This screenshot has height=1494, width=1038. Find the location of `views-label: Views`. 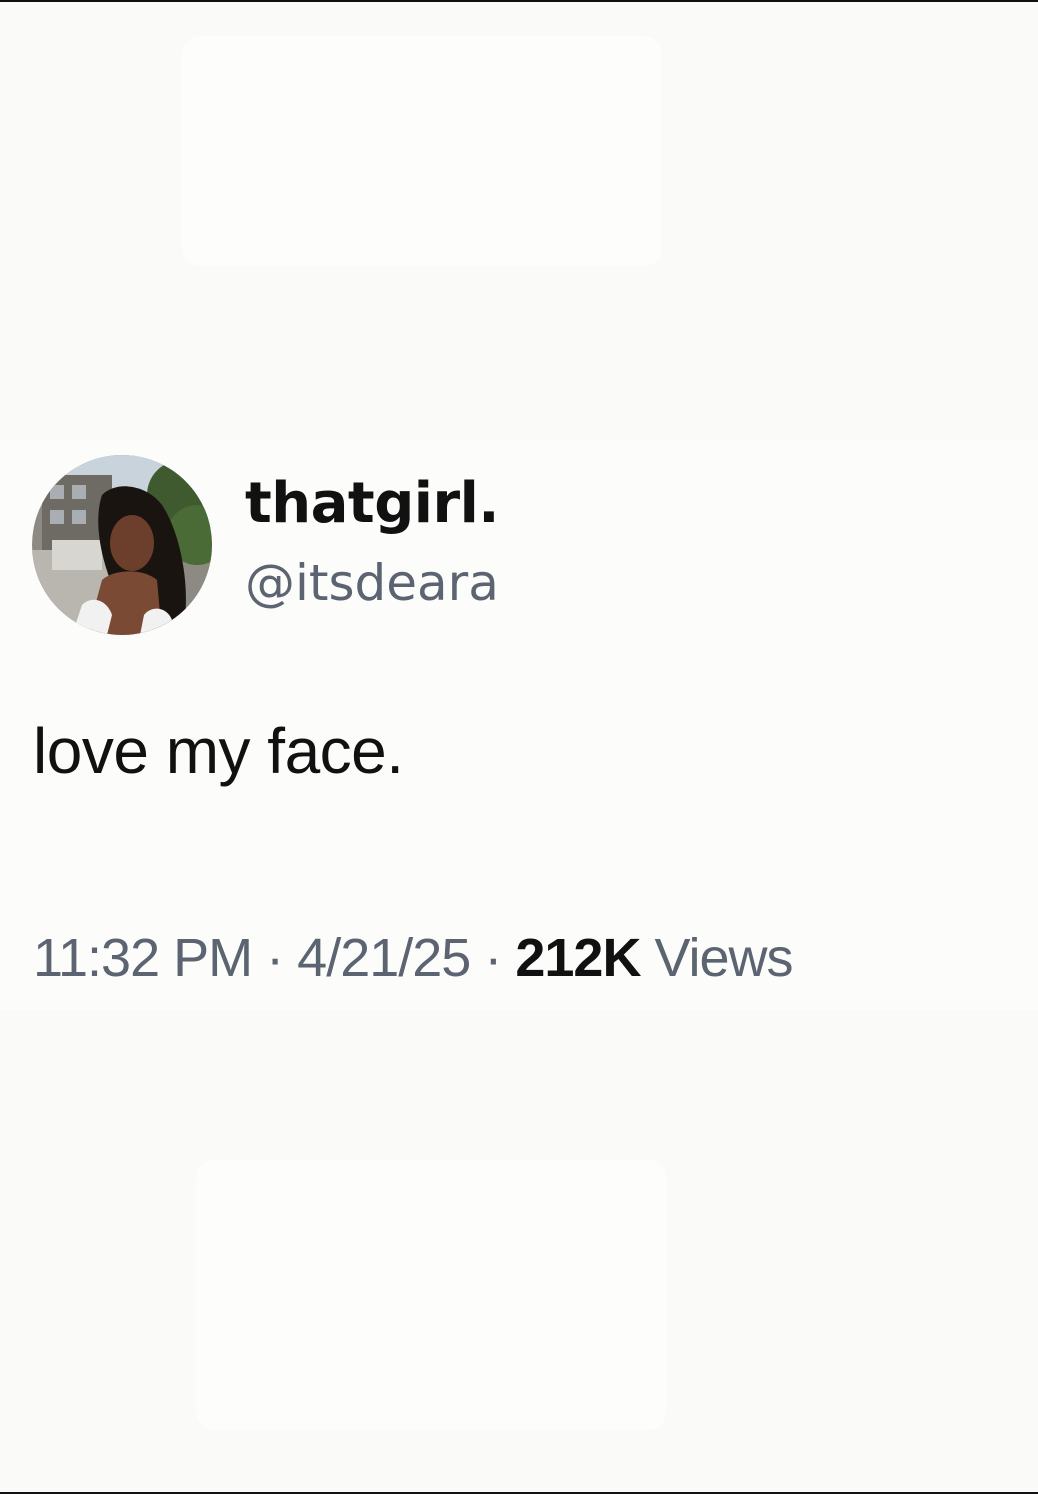

views-label: Views is located at coordinates (723, 958).